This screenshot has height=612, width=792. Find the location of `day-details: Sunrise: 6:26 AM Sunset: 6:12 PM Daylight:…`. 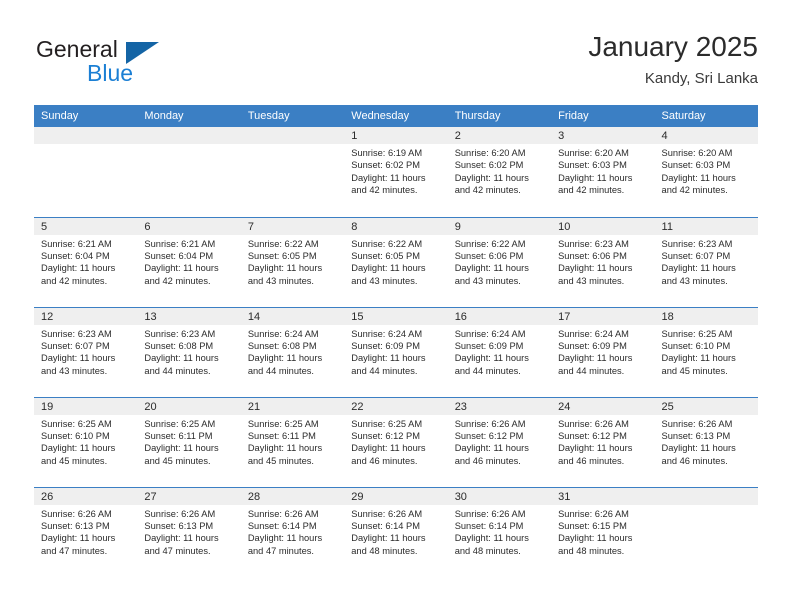

day-details: Sunrise: 6:26 AM Sunset: 6:12 PM Daylight:… is located at coordinates (499, 441).